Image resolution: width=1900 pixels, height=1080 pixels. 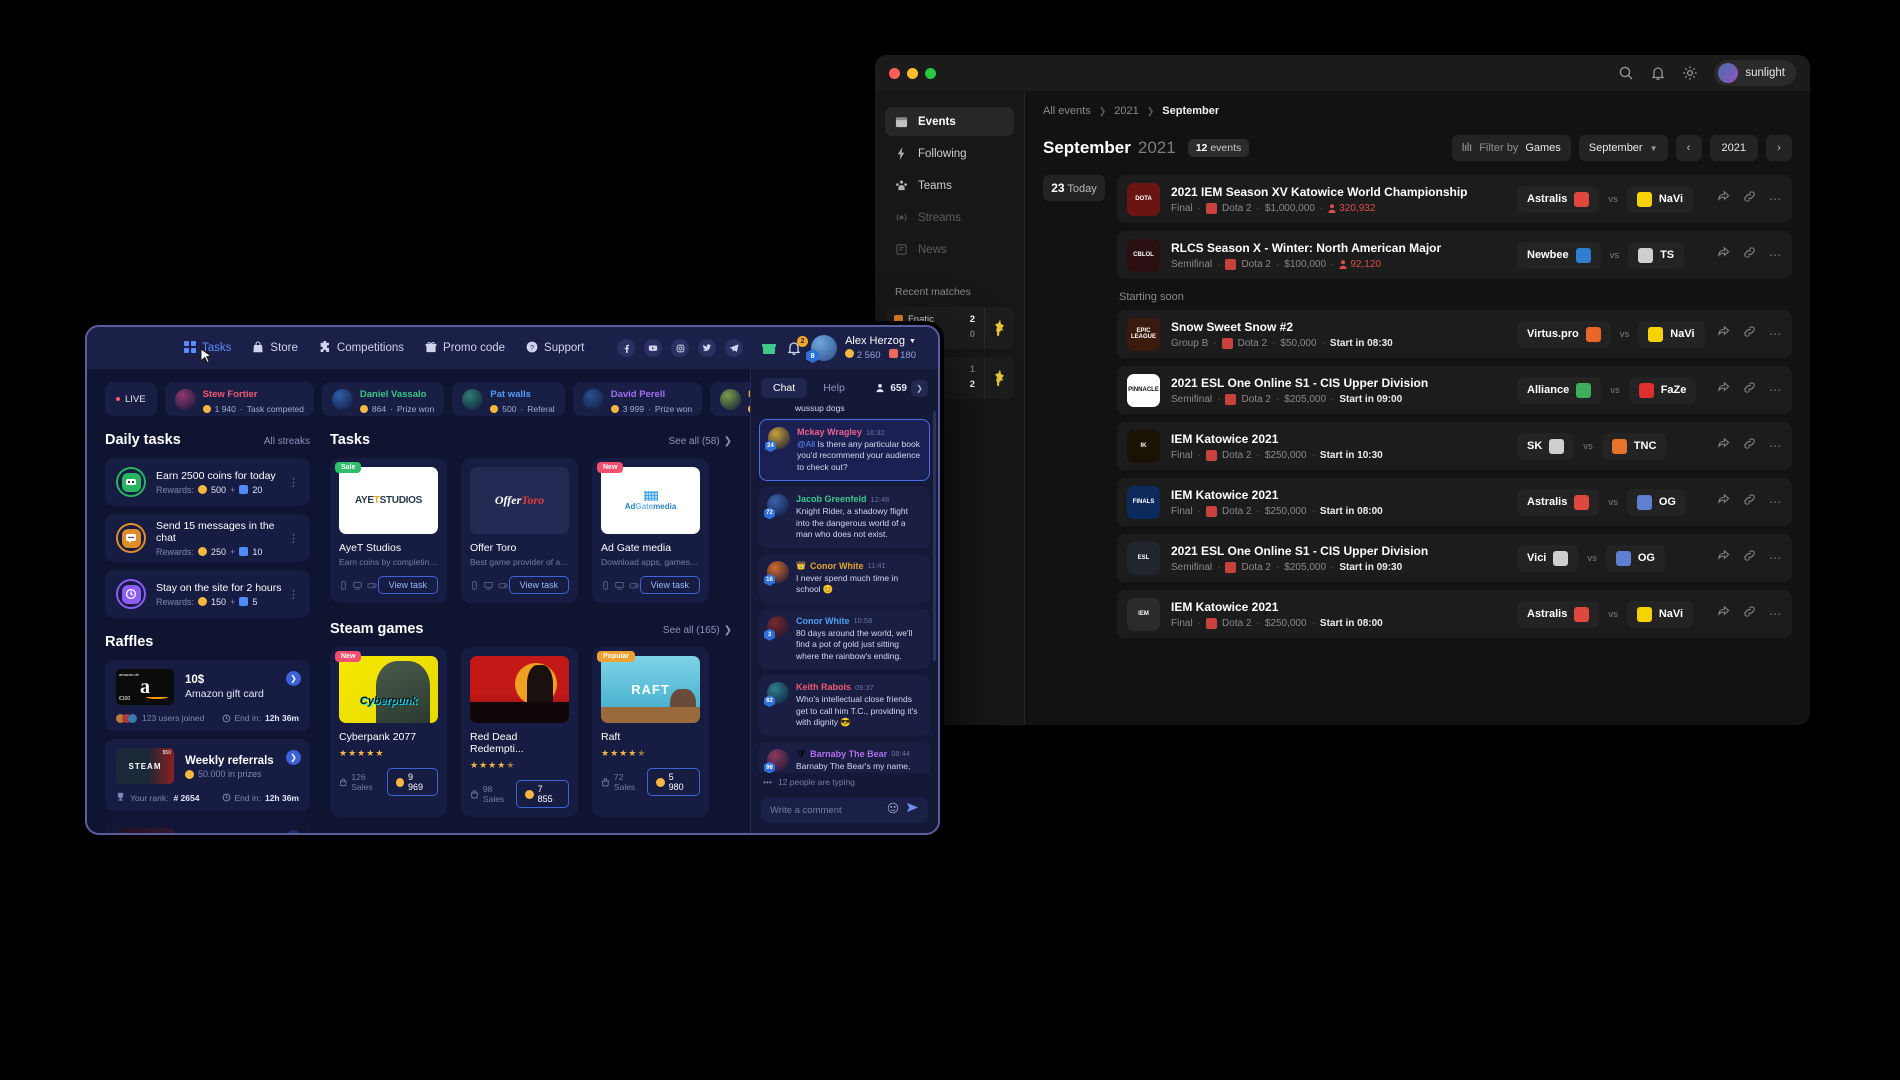 I want to click on nav-item-promo-code: Promo code, so click(x=465, y=348).